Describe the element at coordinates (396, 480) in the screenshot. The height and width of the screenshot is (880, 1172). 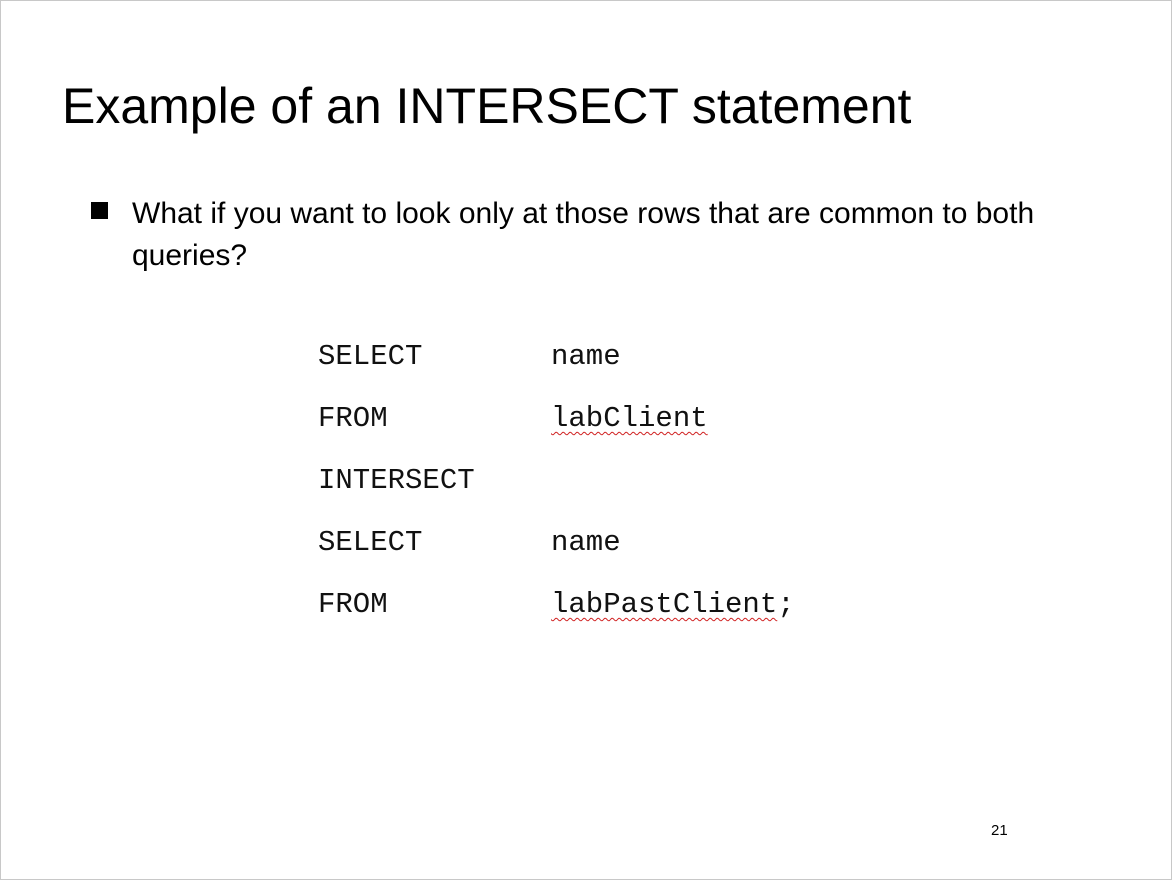
I see `sql-keyword: INTERSECT` at that location.